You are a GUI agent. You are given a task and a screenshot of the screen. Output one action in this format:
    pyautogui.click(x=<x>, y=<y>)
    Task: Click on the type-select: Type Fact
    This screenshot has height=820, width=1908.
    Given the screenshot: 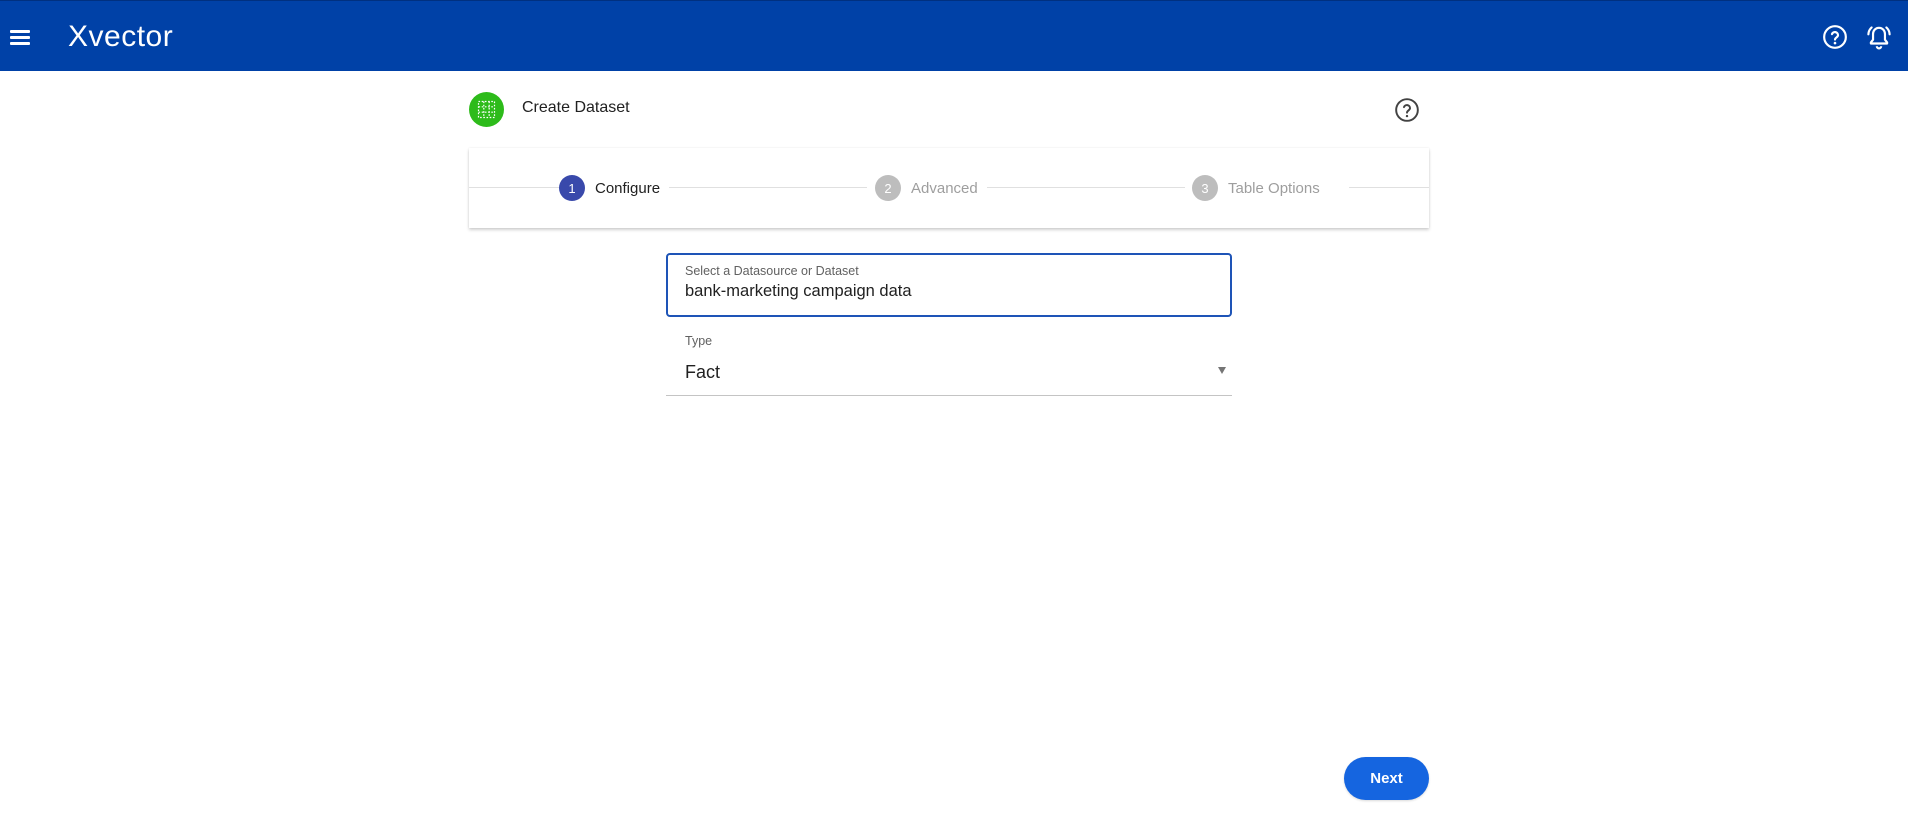 What is the action you would take?
    pyautogui.click(x=949, y=363)
    